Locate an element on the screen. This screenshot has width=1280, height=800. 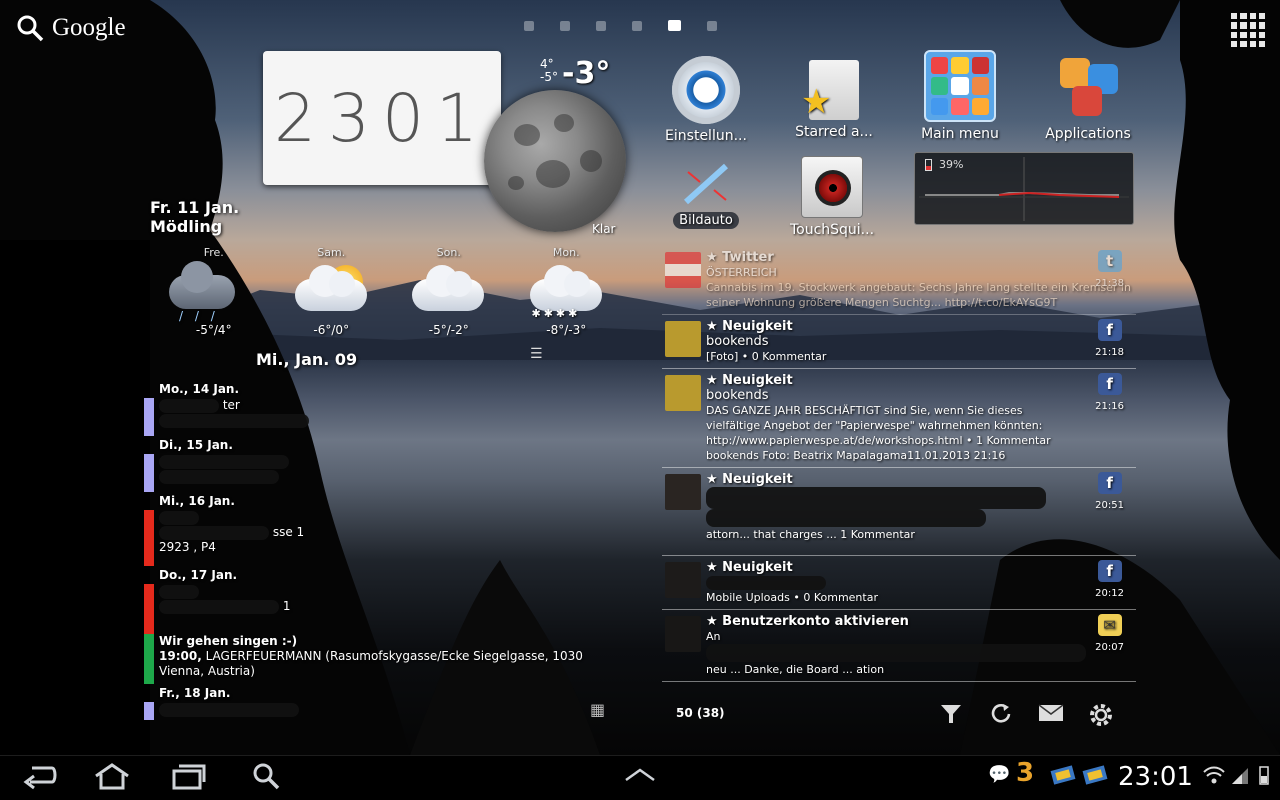
starred-folder-icon: ★ is located at coordinates (830, 91).